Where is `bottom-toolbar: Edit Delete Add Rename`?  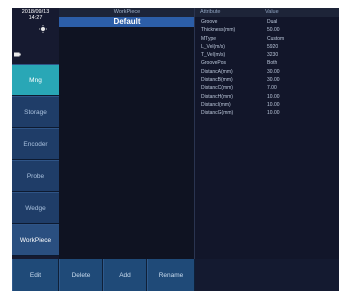 bottom-toolbar: Edit Delete Add Rename is located at coordinates (175, 275).